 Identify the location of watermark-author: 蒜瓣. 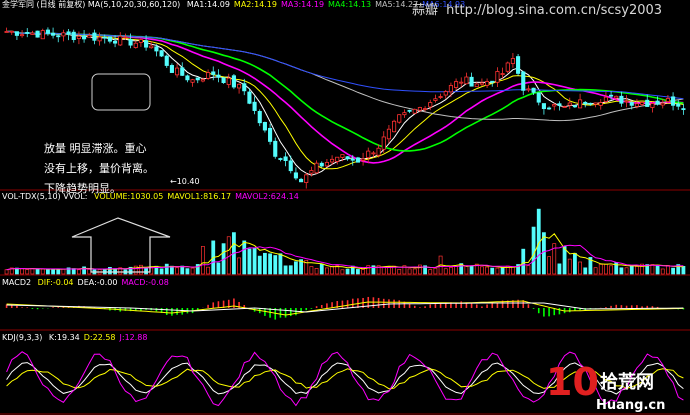
(425, 10).